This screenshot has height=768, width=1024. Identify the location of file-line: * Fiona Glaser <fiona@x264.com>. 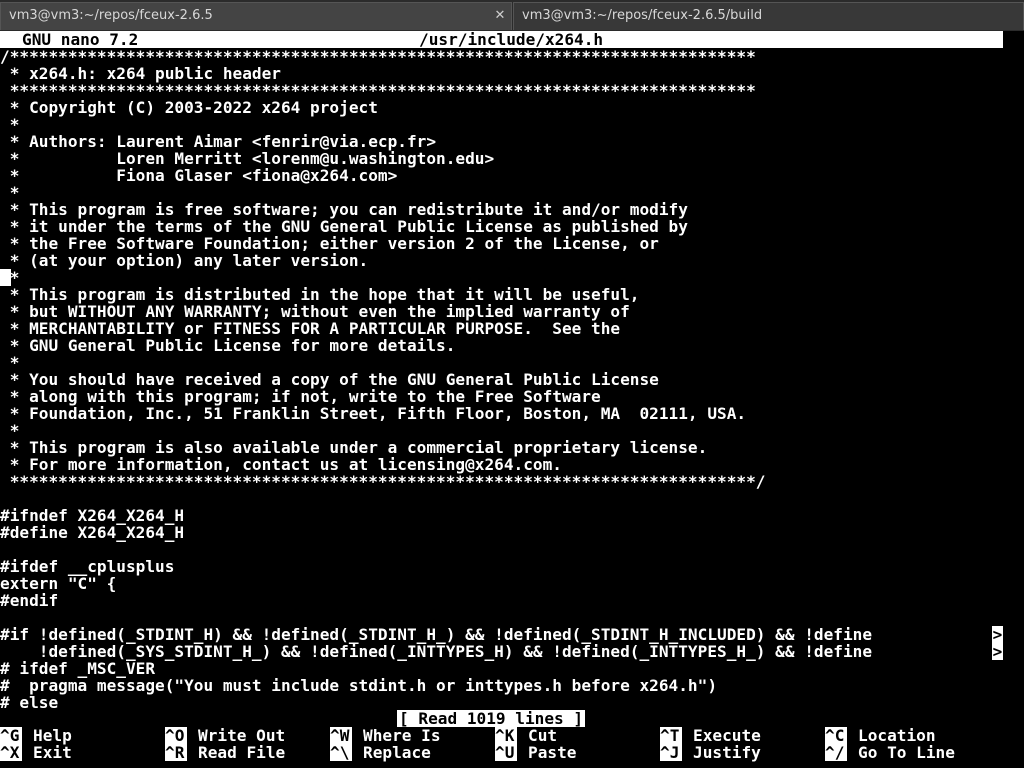
(199, 175).